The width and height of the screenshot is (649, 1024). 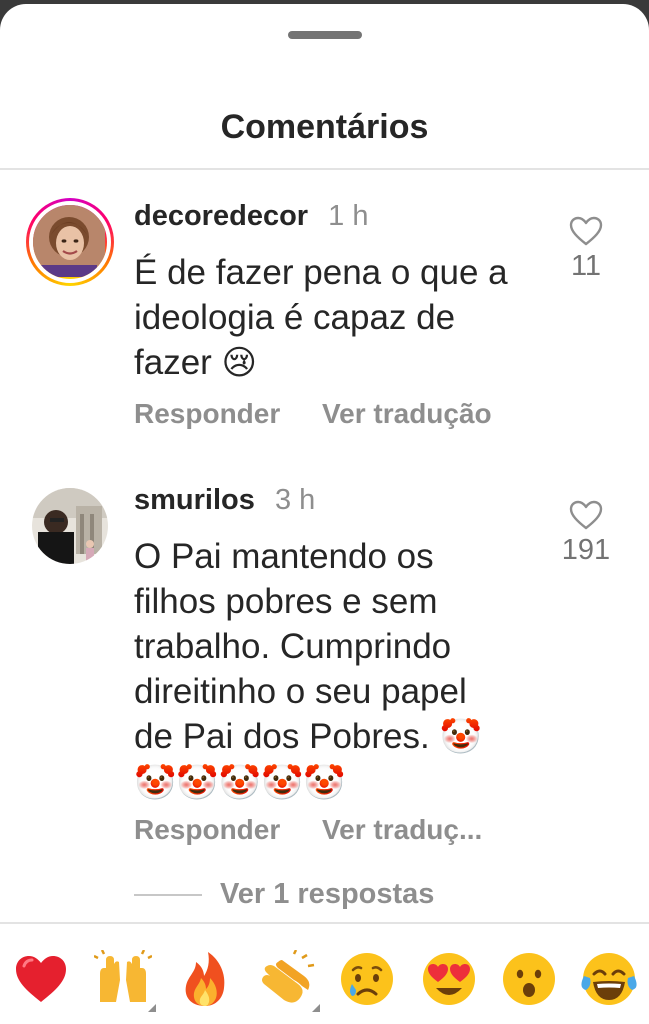 What do you see at coordinates (367, 979) in the screenshot?
I see `crying-face-icon` at bounding box center [367, 979].